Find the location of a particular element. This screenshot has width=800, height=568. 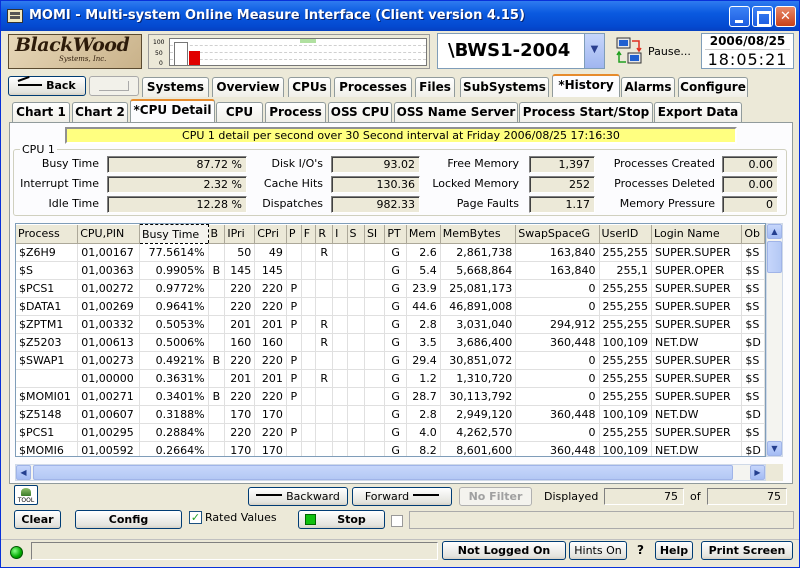

not-logged-on-button: Not Logged On is located at coordinates (504, 550).